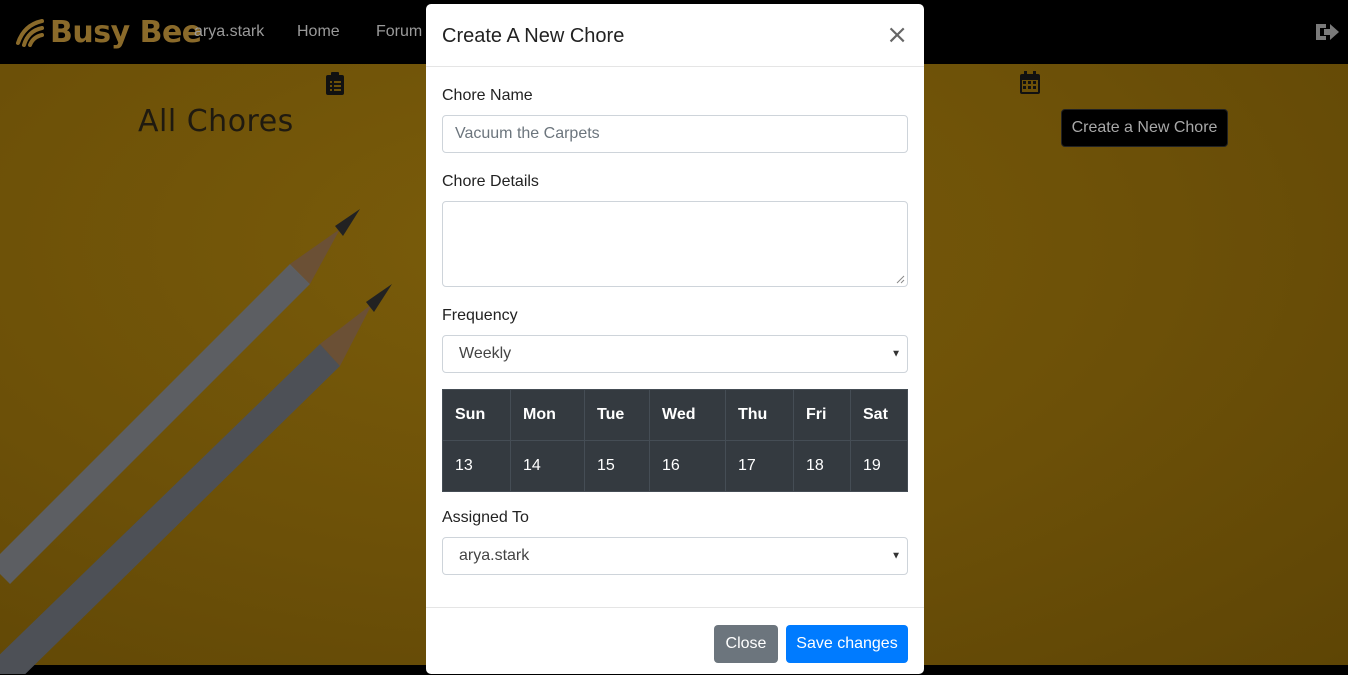 The image size is (1348, 675). What do you see at coordinates (229, 32) in the screenshot?
I see `nav-username: arya.stark` at bounding box center [229, 32].